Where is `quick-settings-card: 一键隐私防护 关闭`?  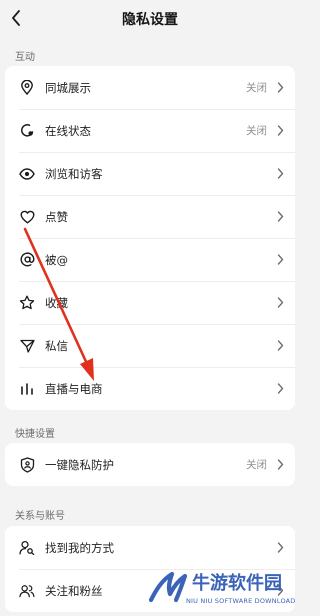 quick-settings-card: 一键隐私防护 关闭 is located at coordinates (150, 464).